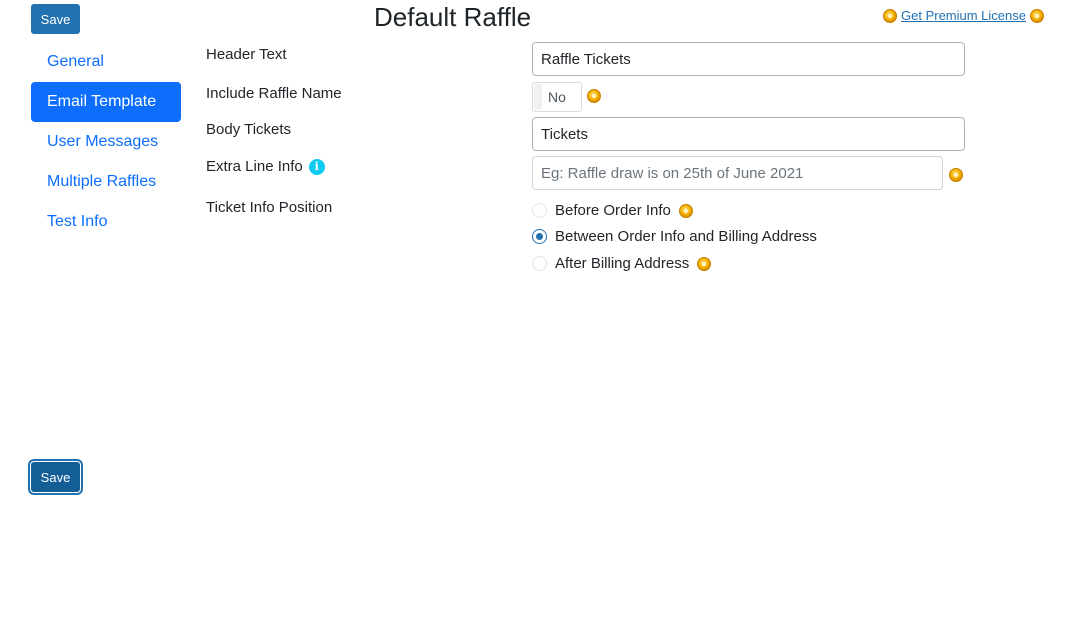 This screenshot has width=1076, height=636. Describe the element at coordinates (672, 173) in the screenshot. I see `extra-line-info-placeholder: Eg: Raffle draw is on 25th of June 2021` at that location.